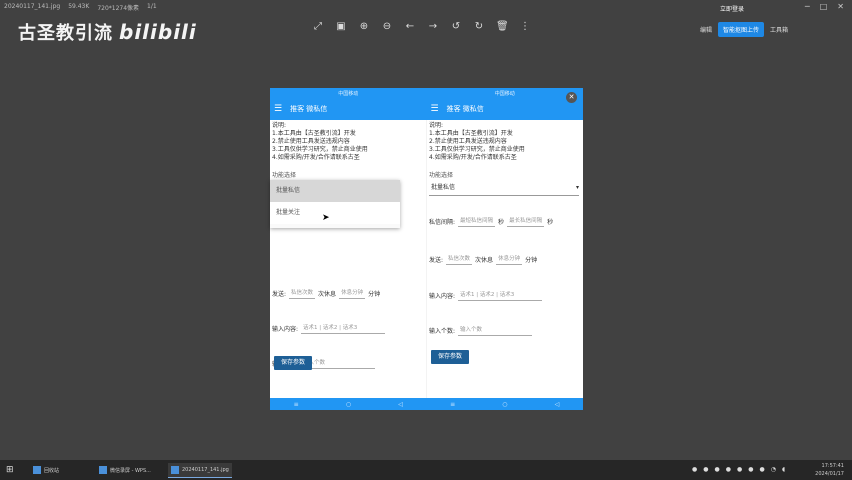  I want to click on function-dropdown: 批量私信 批量关注, so click(335, 204).